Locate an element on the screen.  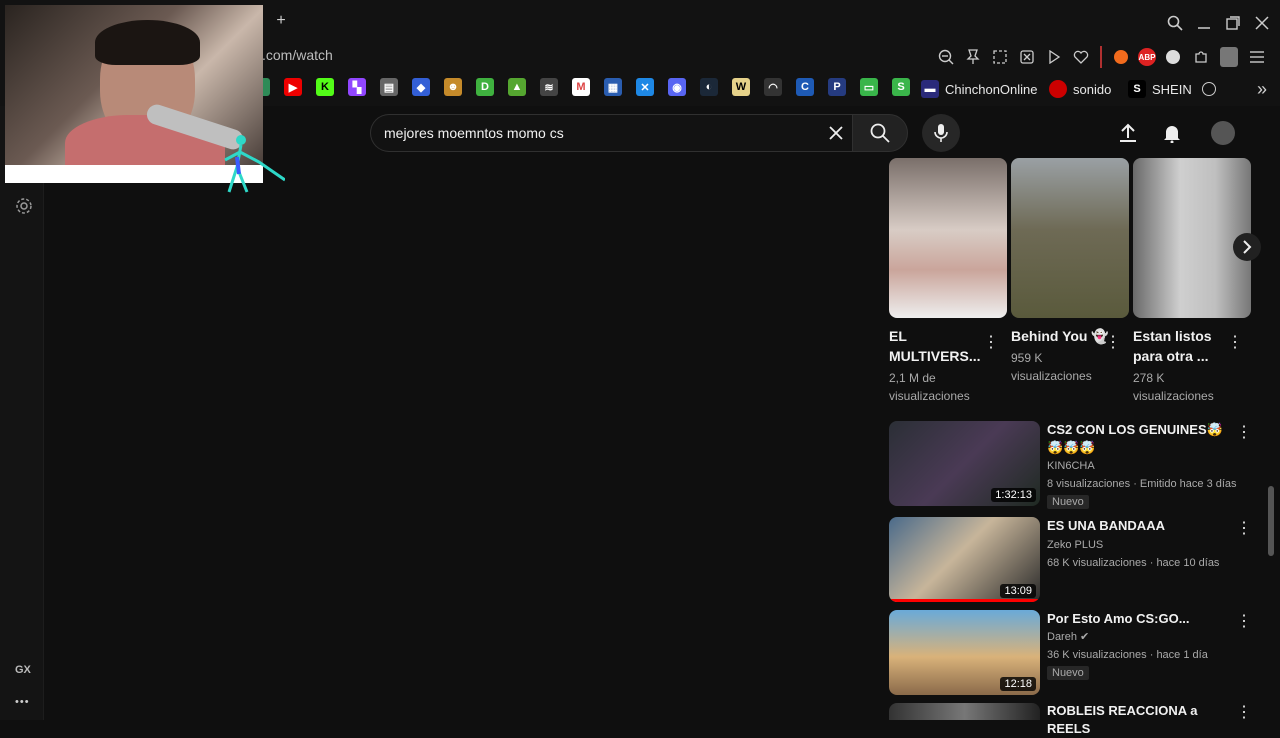
search-button is located at coordinates (880, 133).